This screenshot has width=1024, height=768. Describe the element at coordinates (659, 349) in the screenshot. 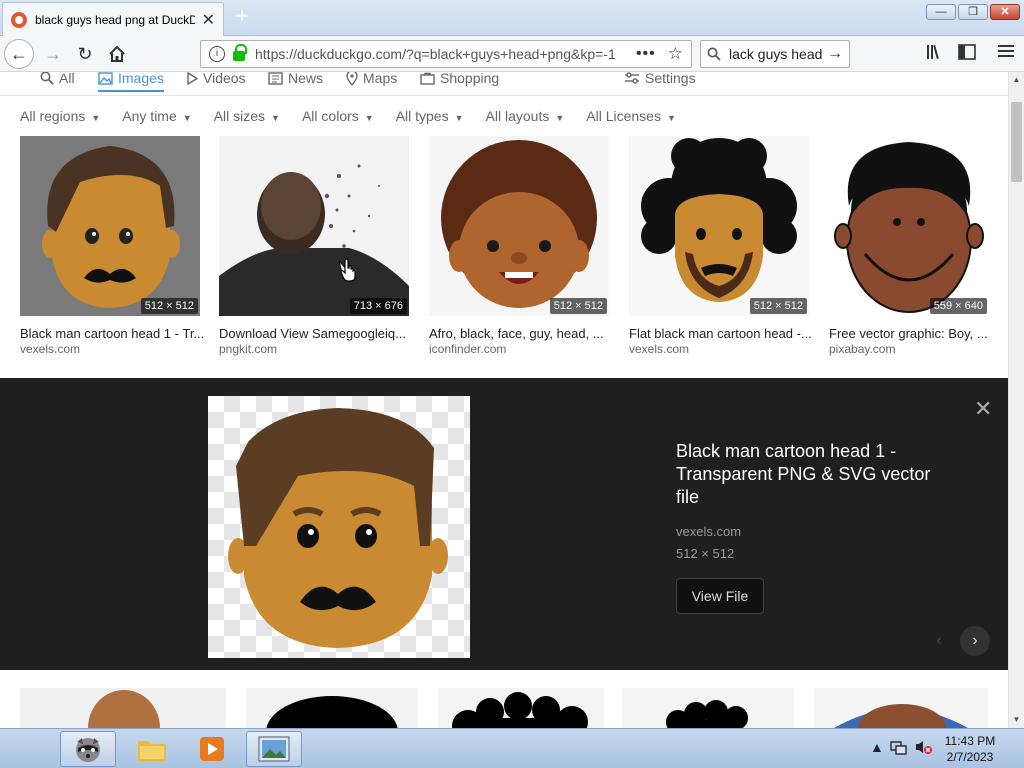

I see `result-domain: vexels.com` at that location.